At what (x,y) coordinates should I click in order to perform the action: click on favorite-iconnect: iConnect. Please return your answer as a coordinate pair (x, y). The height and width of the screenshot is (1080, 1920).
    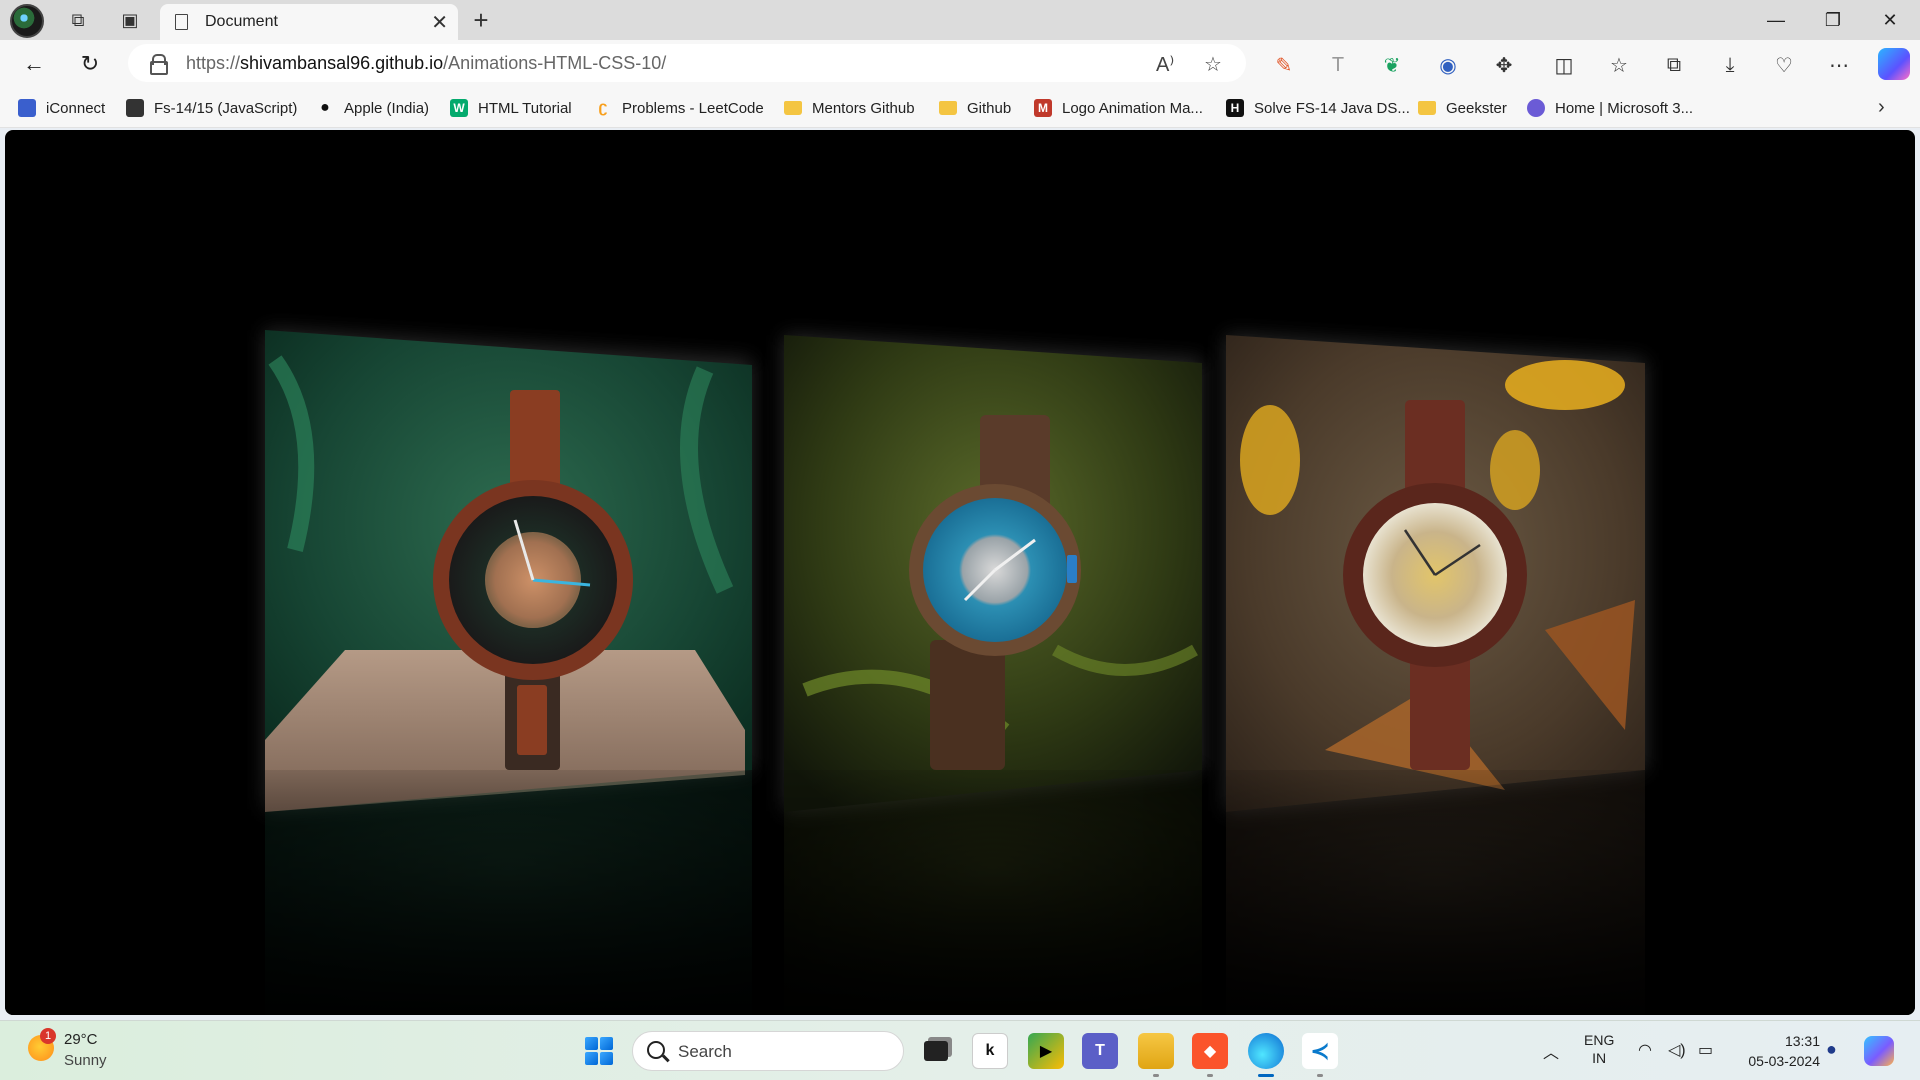
    Looking at the image, I should click on (61, 108).